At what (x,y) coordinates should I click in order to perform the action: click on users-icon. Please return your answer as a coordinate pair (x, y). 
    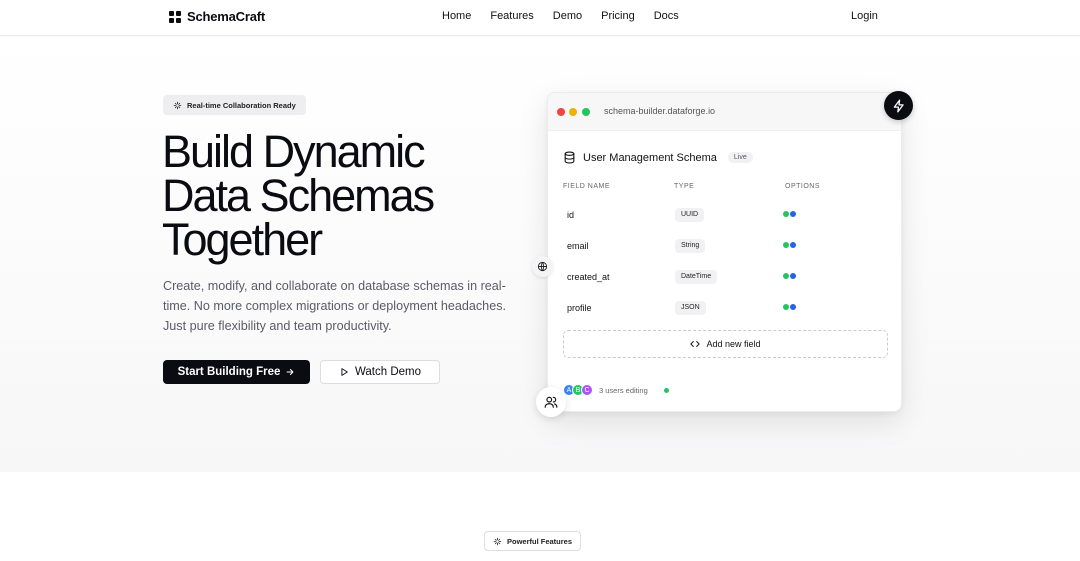
    Looking at the image, I should click on (551, 402).